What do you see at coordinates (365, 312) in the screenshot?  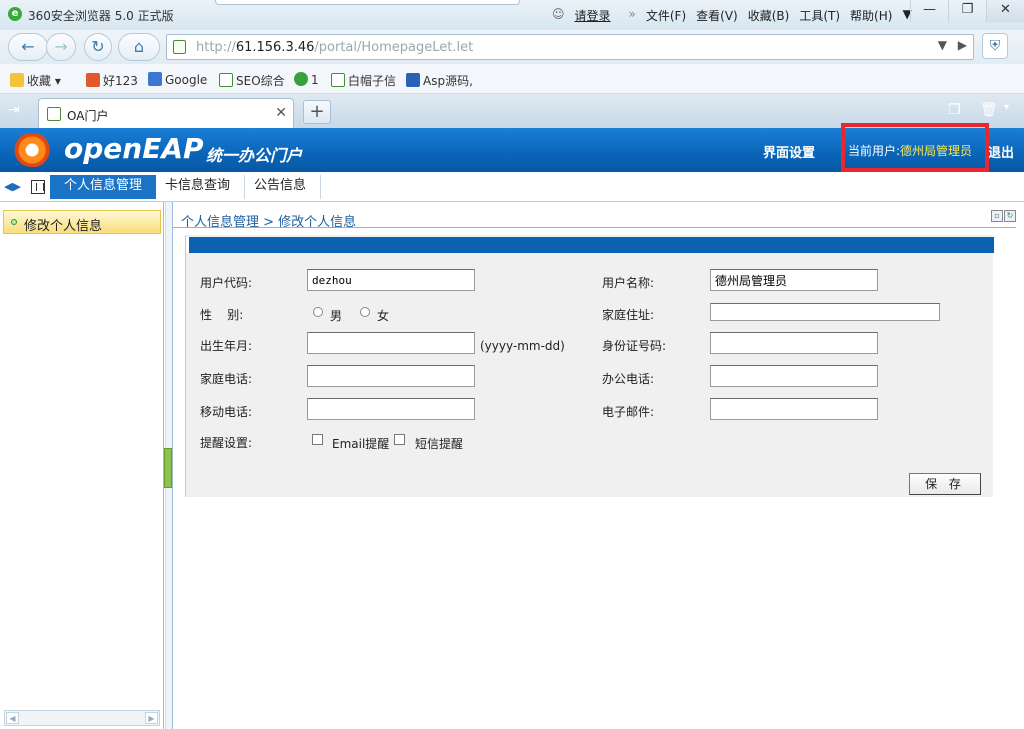 I see `gender-female-radio` at bounding box center [365, 312].